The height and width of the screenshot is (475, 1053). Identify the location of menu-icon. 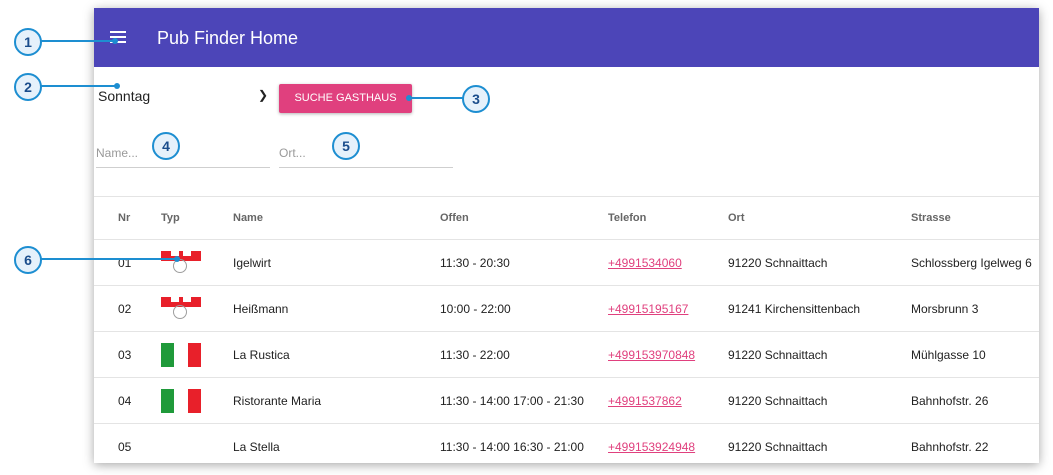
(118, 37).